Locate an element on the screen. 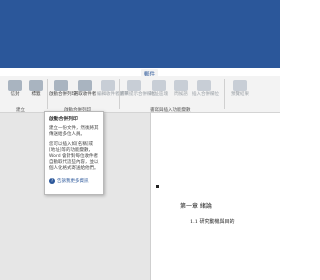  tooltip-title: 啟動合併列印 is located at coordinates (63, 119).